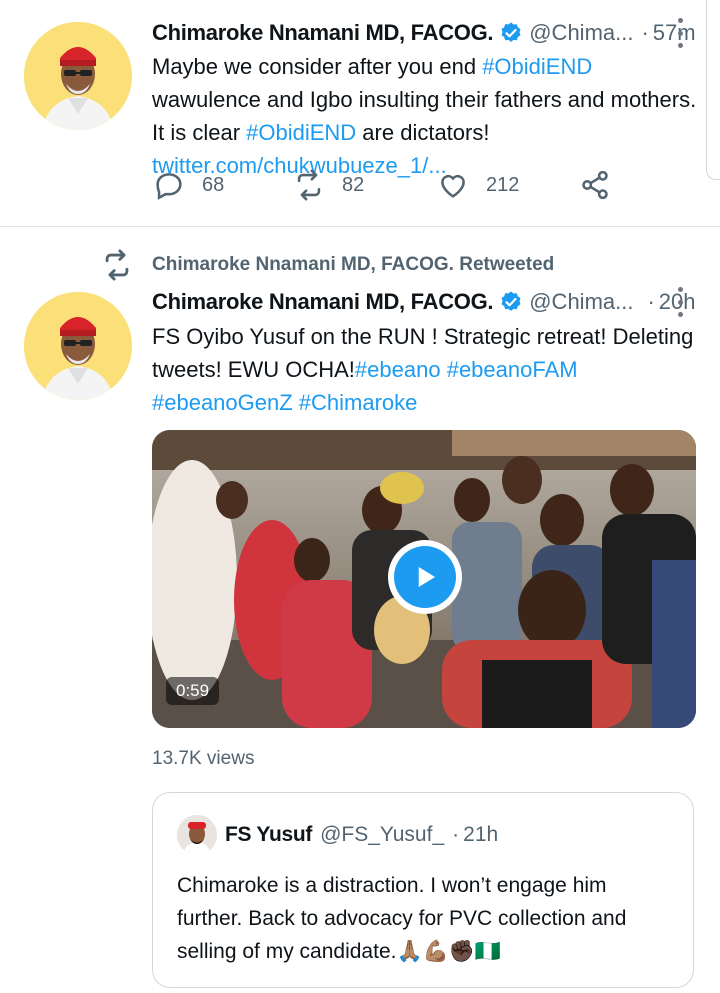  I want to click on tweet-text-segment: are dictators!, so click(423, 132).